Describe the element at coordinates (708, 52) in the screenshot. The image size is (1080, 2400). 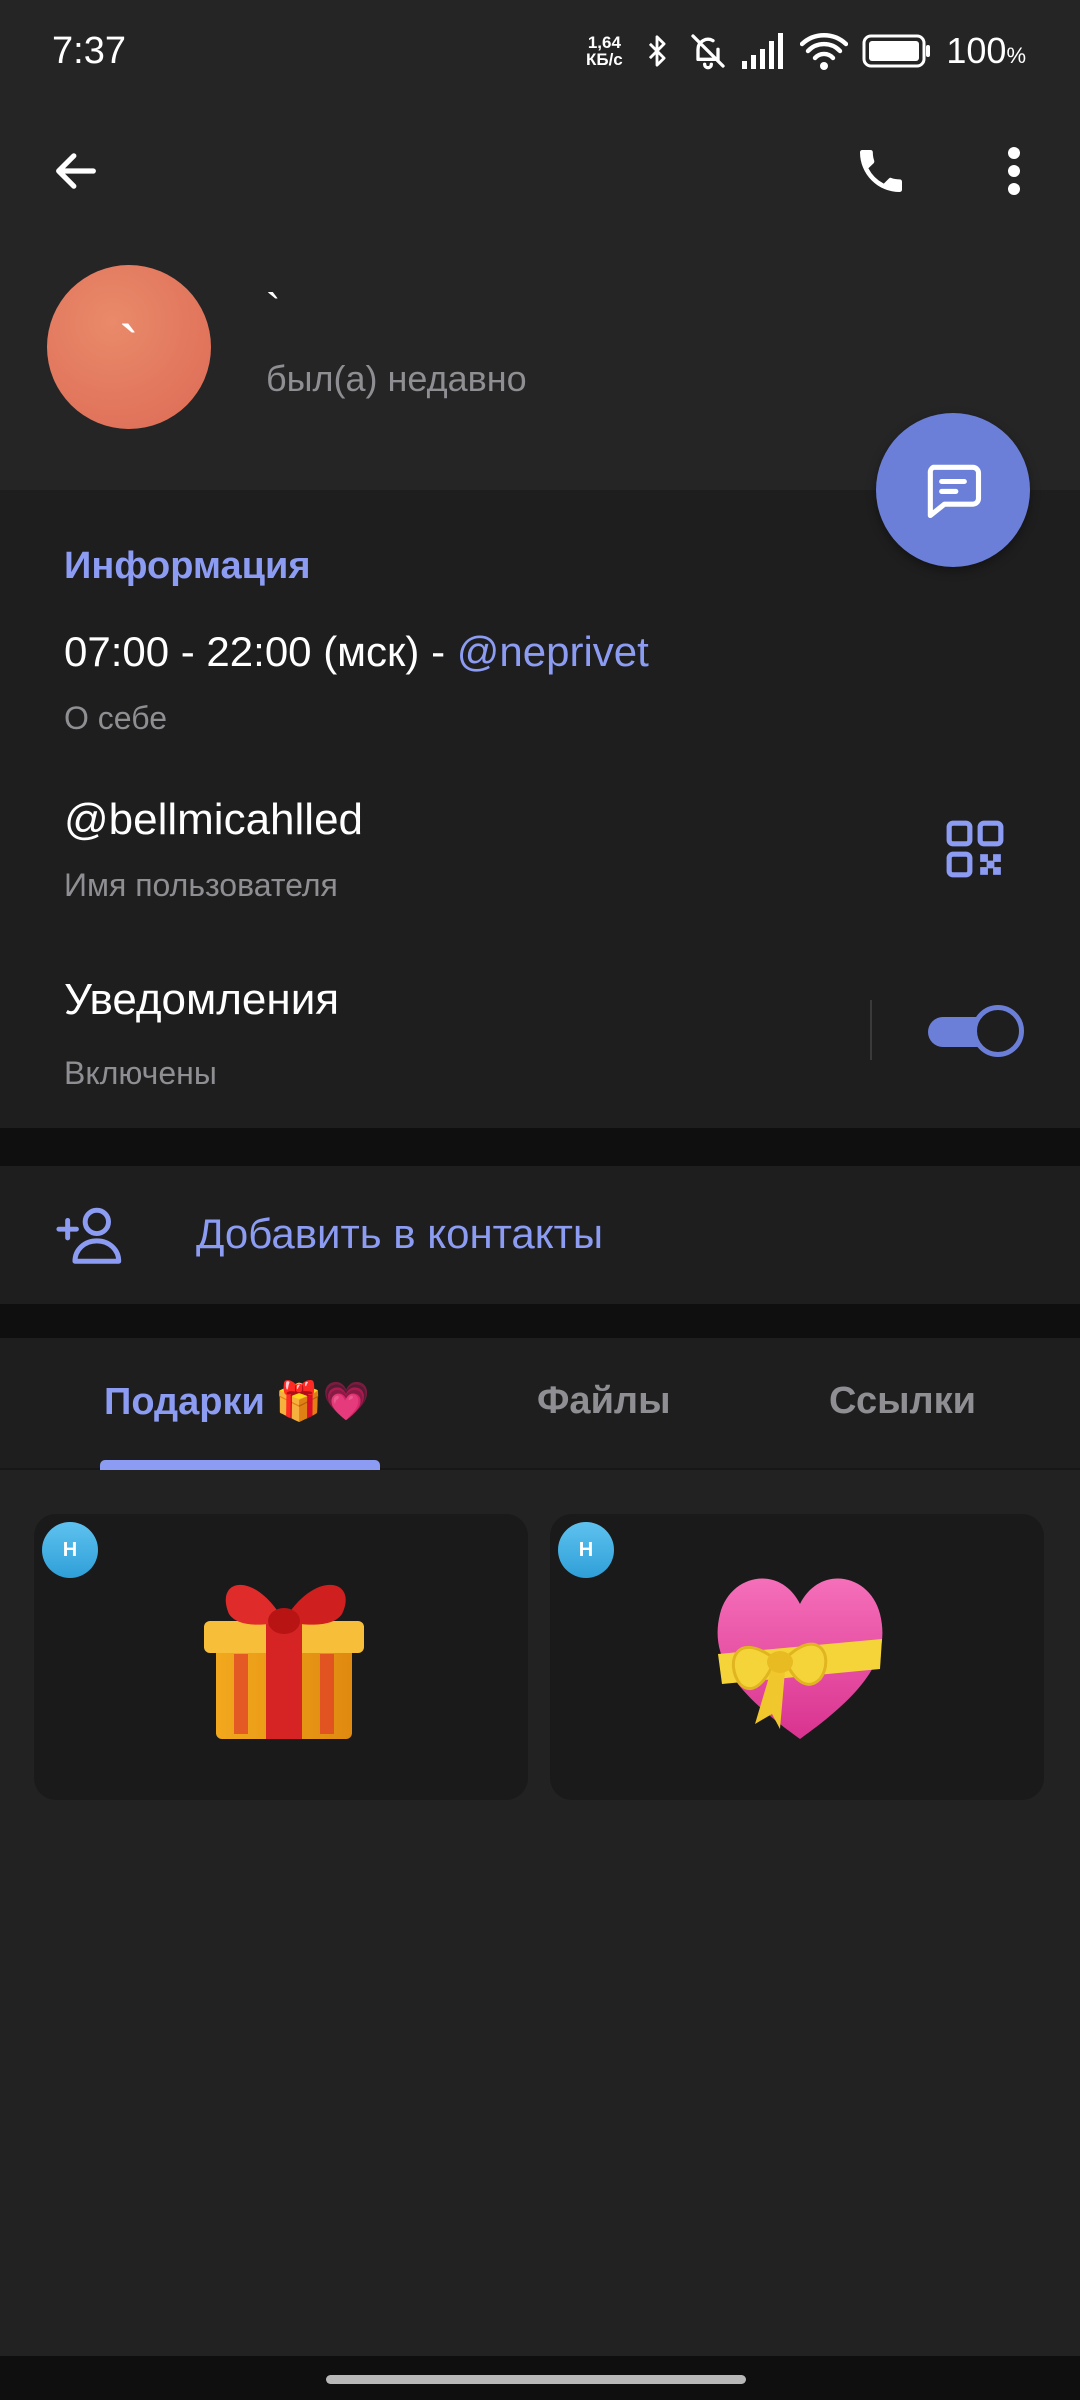
I see `bell-off-icon` at that location.